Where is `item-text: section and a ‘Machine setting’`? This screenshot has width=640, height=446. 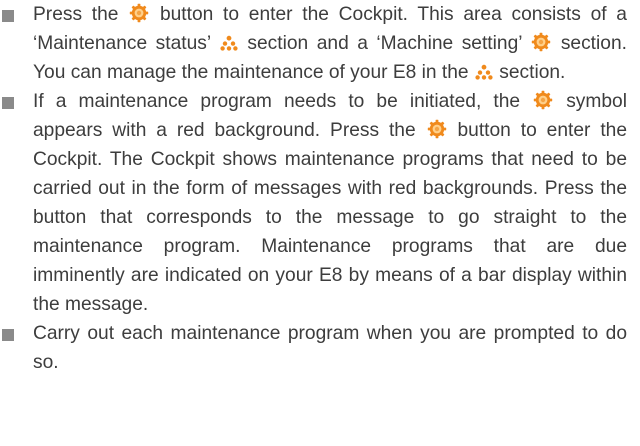 item-text: section and a ‘Machine setting’ is located at coordinates (384, 43).